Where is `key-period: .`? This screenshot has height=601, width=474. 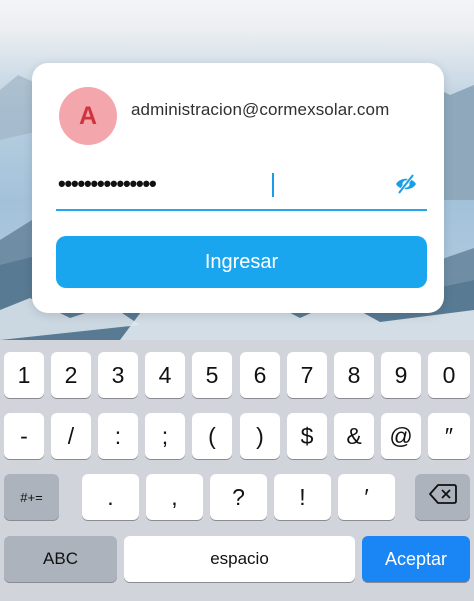
key-period: . is located at coordinates (110, 497).